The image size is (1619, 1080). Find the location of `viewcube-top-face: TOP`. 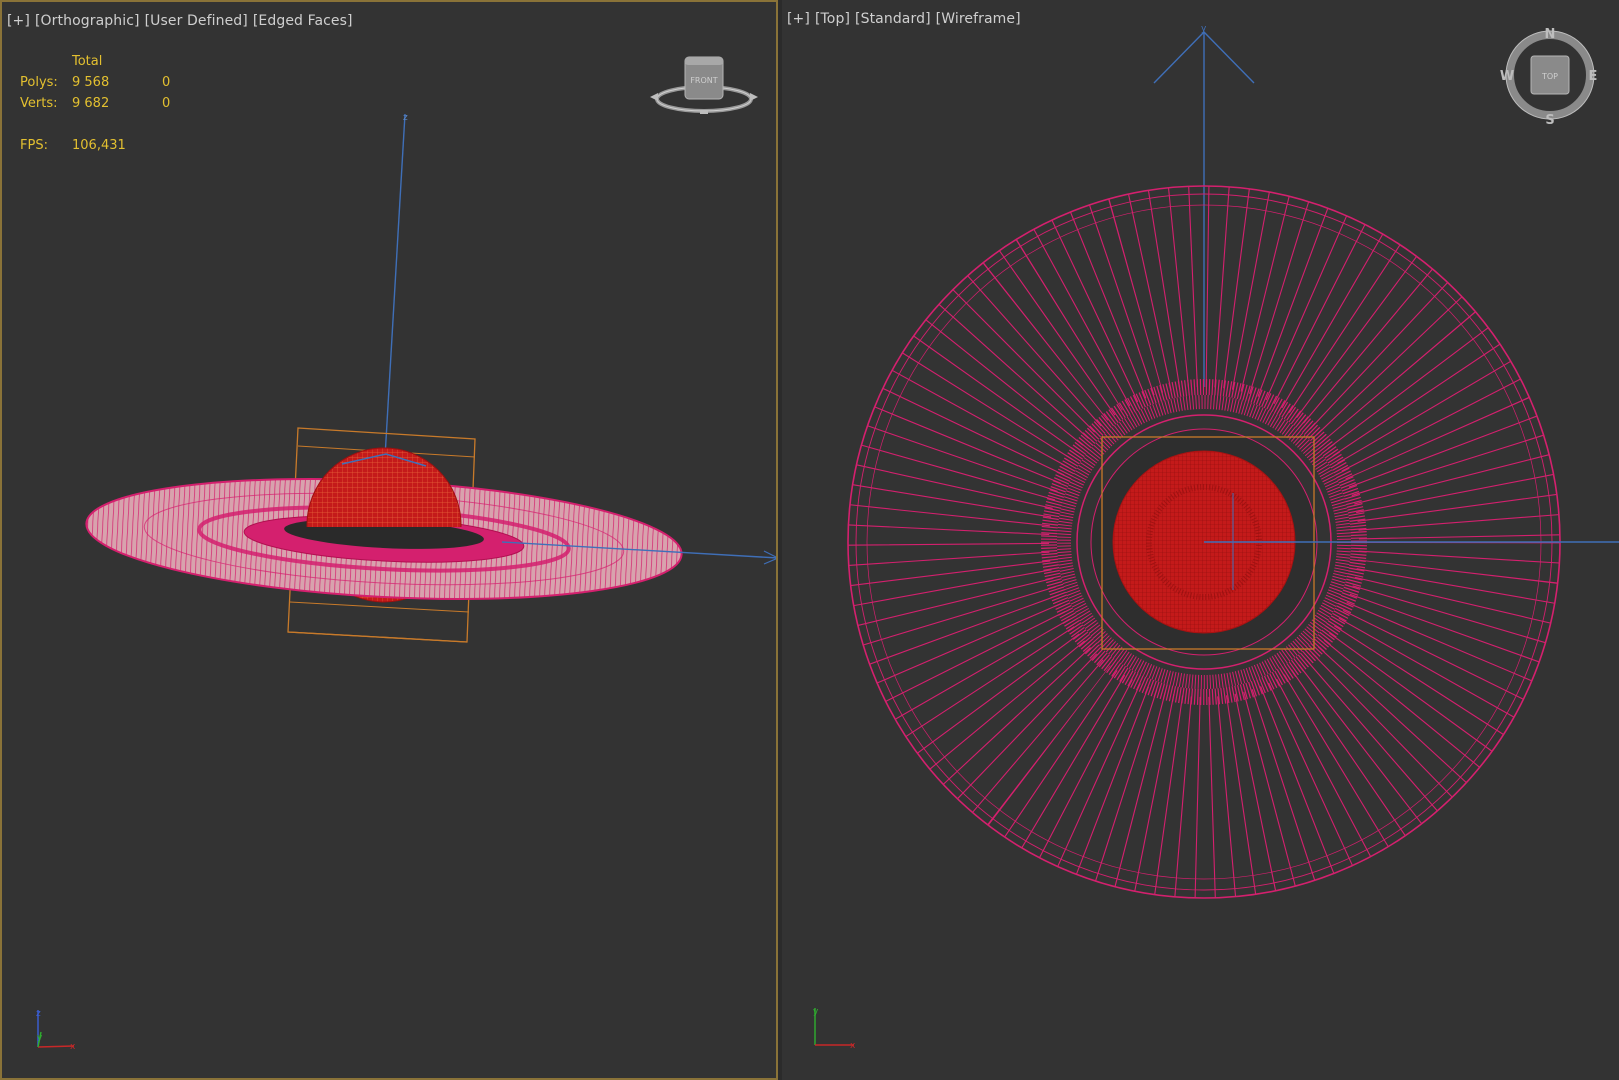

viewcube-top-face: TOP is located at coordinates (1549, 76).